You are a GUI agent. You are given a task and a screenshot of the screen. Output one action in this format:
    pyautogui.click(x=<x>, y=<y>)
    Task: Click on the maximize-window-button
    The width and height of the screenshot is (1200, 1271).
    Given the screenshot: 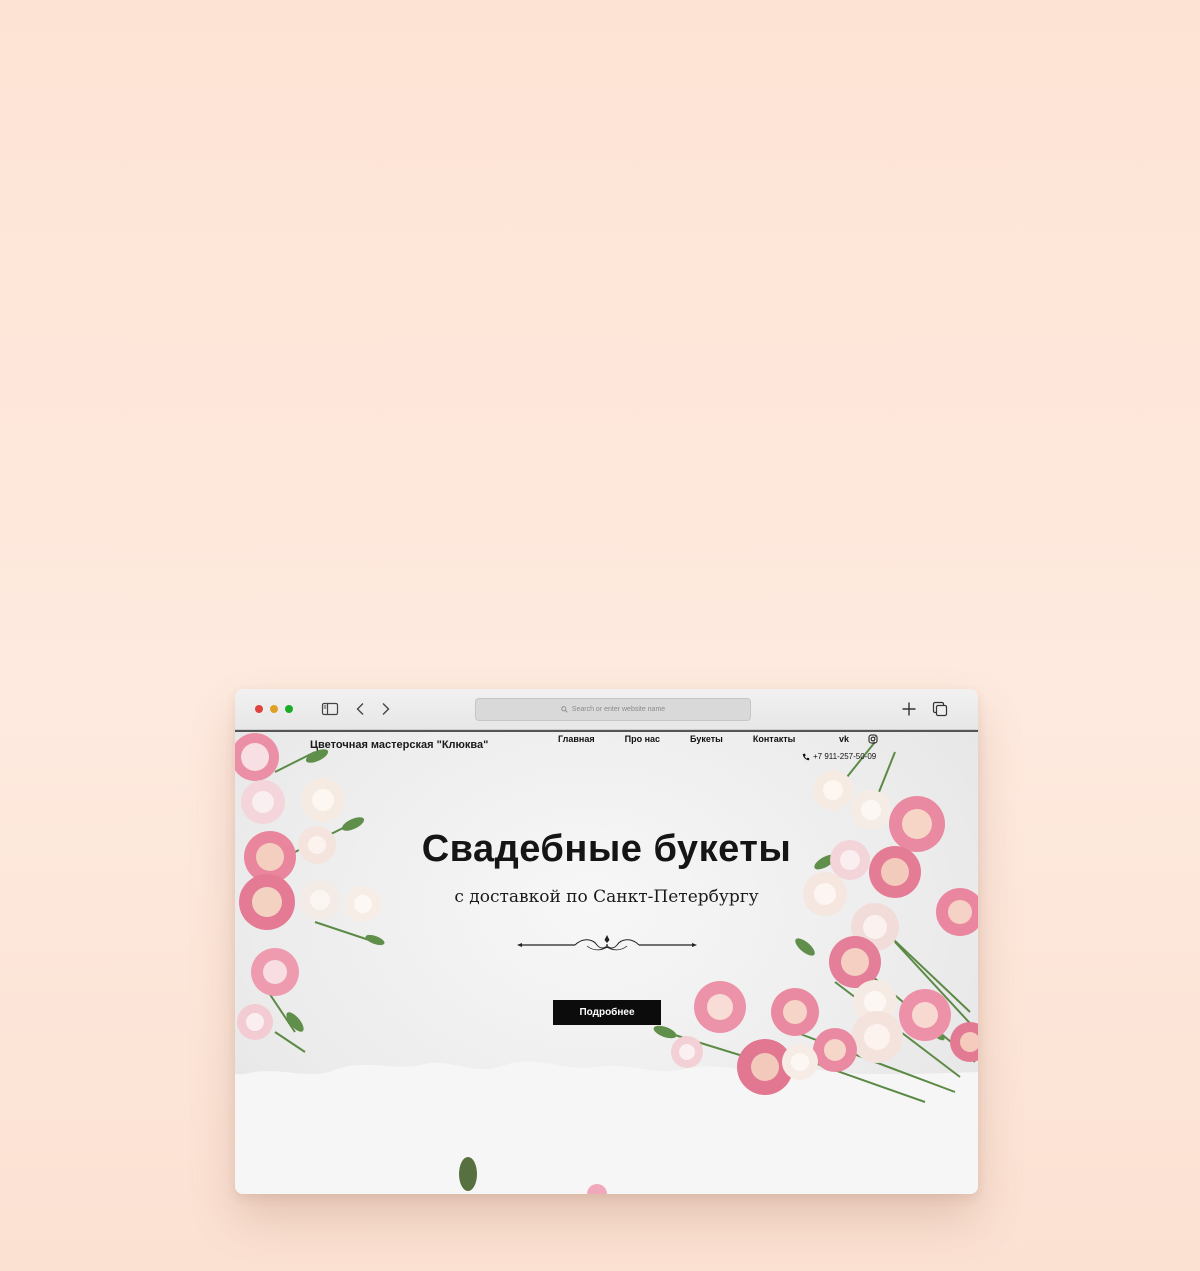 What is the action you would take?
    pyautogui.click(x=289, y=709)
    